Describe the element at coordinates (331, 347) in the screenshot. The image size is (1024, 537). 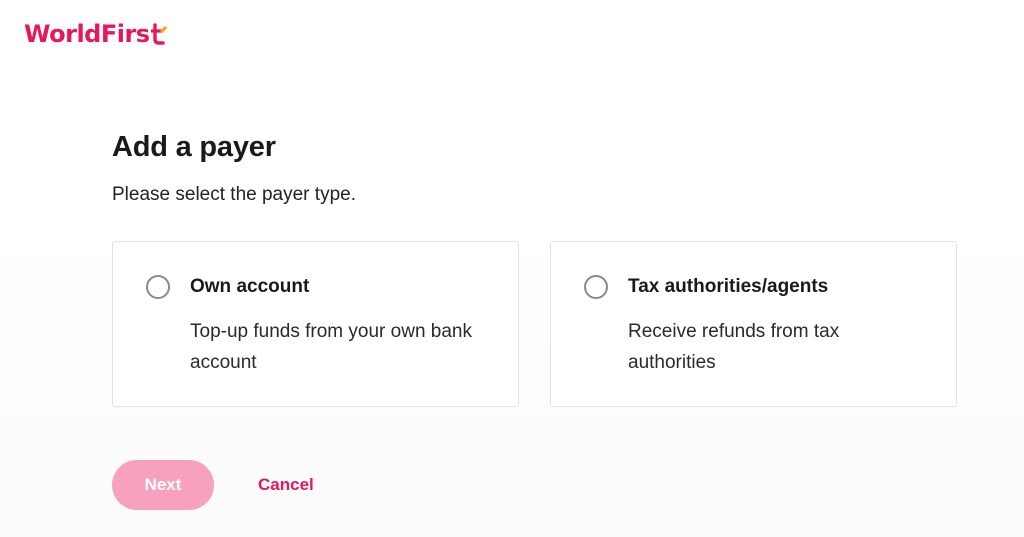
I see `own-account-description: Top-up funds from your own bank account` at that location.